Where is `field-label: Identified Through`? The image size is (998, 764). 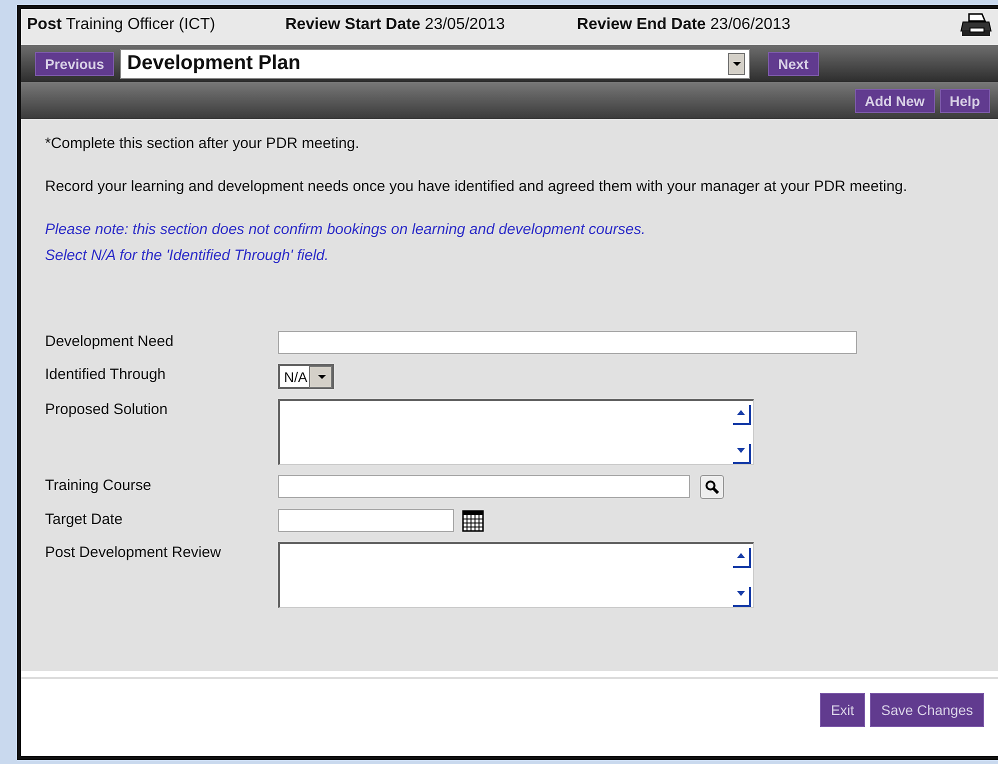 field-label: Identified Through is located at coordinates (106, 374).